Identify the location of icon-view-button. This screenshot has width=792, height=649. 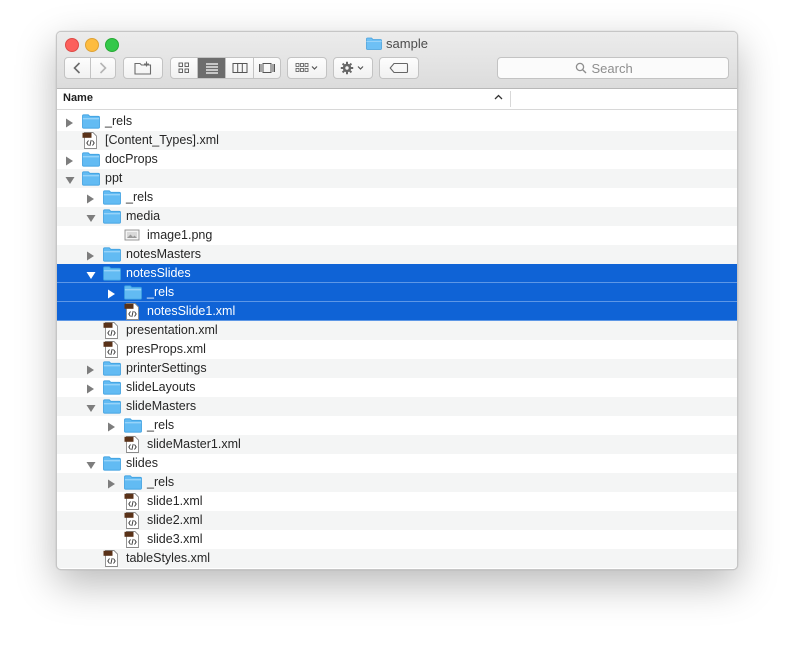
(185, 68).